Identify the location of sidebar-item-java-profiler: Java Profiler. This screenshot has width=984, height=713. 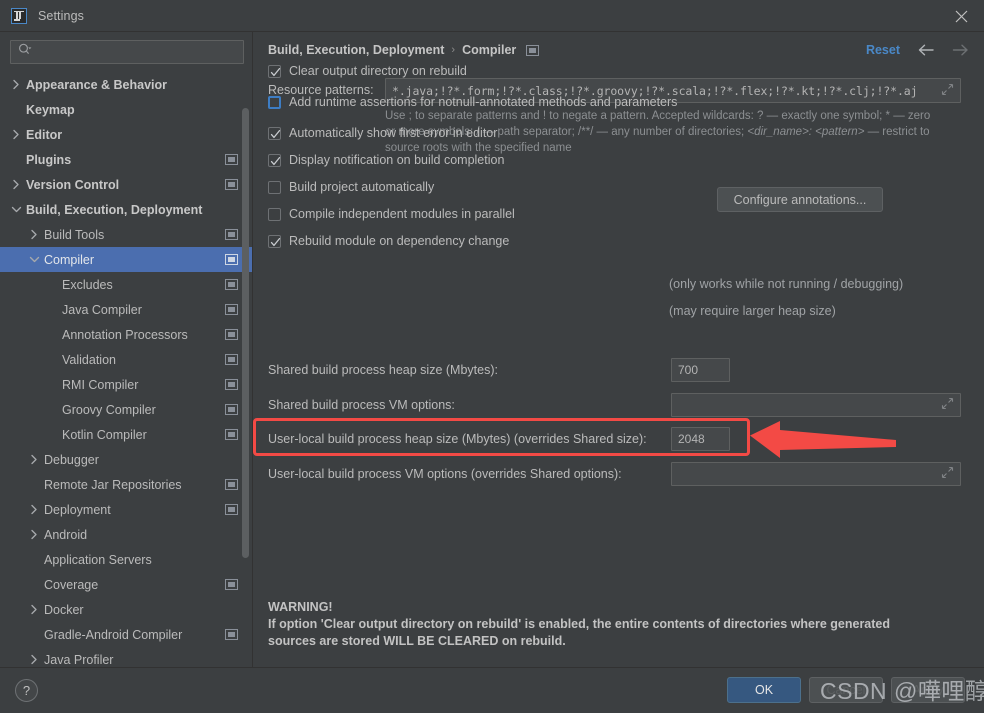
(126, 657).